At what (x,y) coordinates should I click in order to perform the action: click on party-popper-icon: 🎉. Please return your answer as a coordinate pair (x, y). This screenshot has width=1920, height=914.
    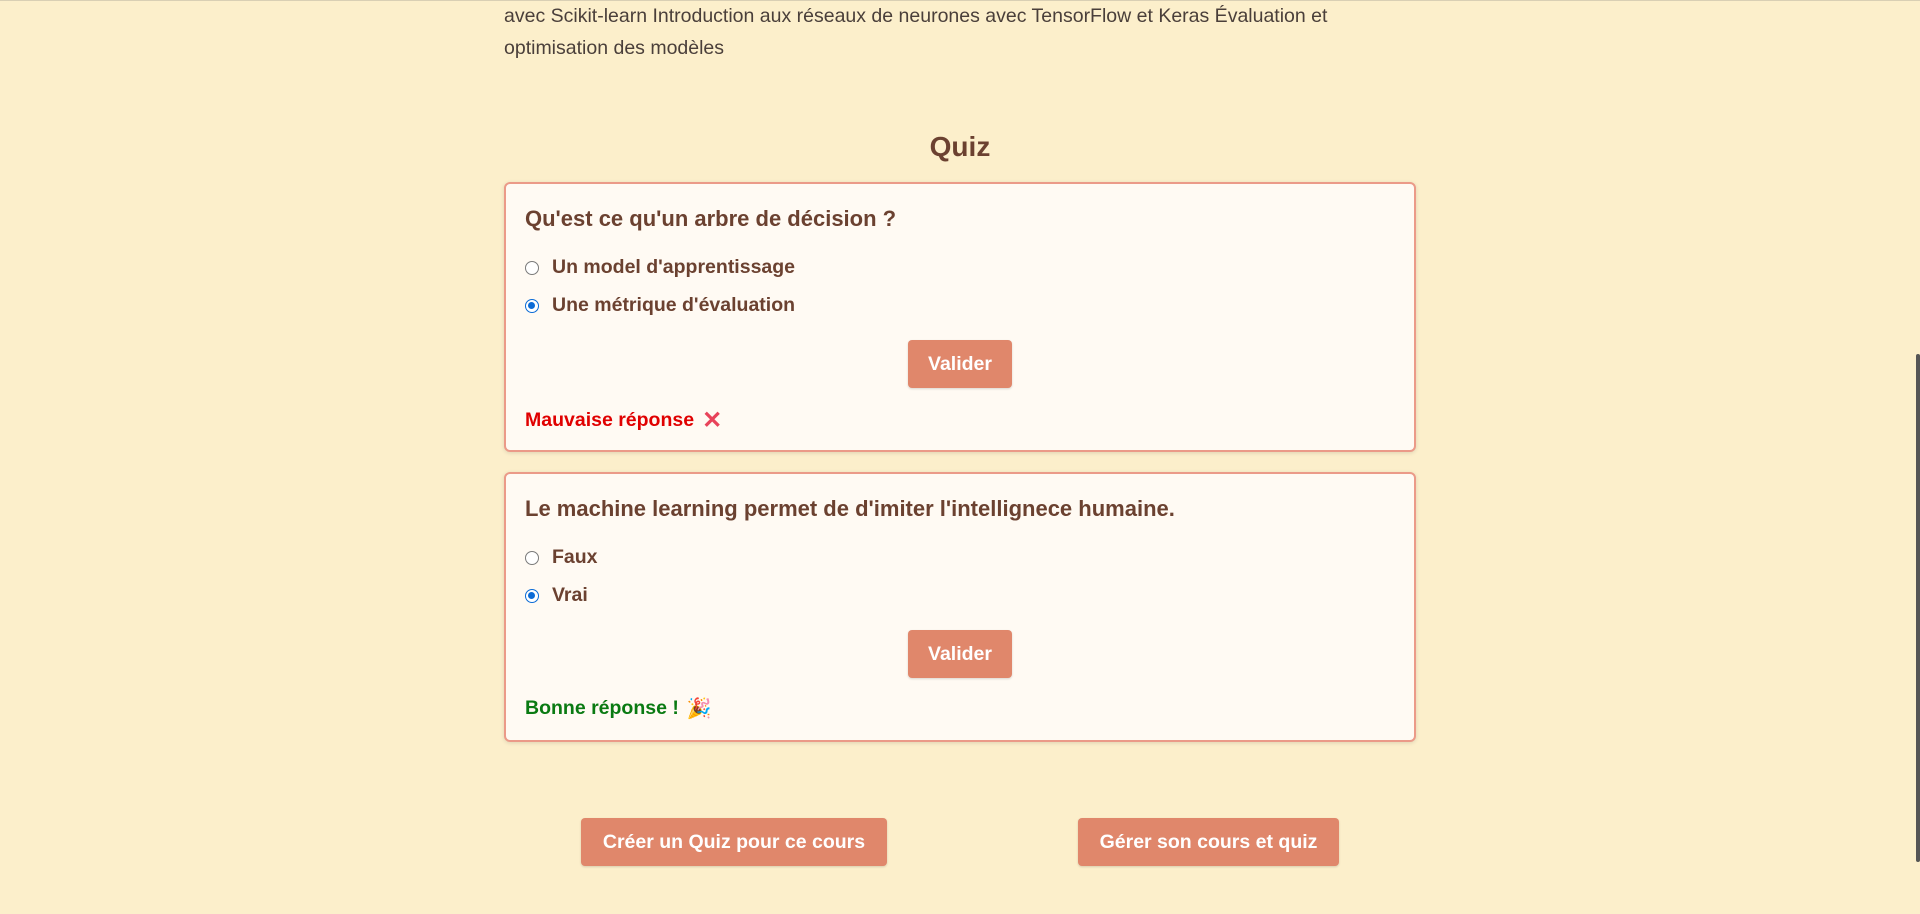
    Looking at the image, I should click on (699, 709).